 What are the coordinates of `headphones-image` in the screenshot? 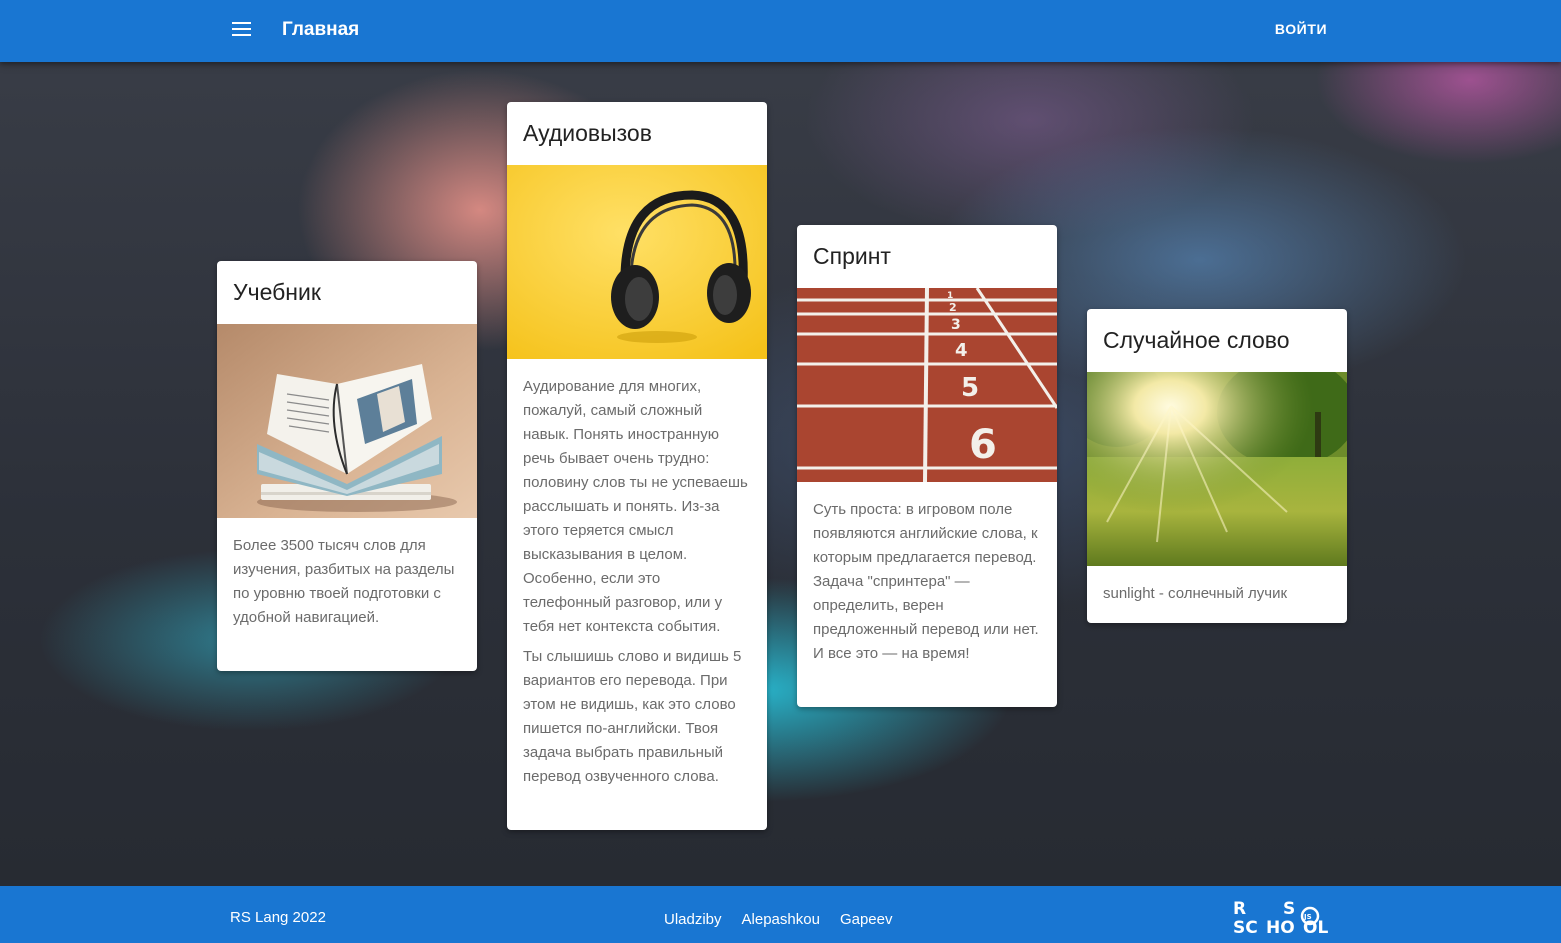 It's located at (637, 262).